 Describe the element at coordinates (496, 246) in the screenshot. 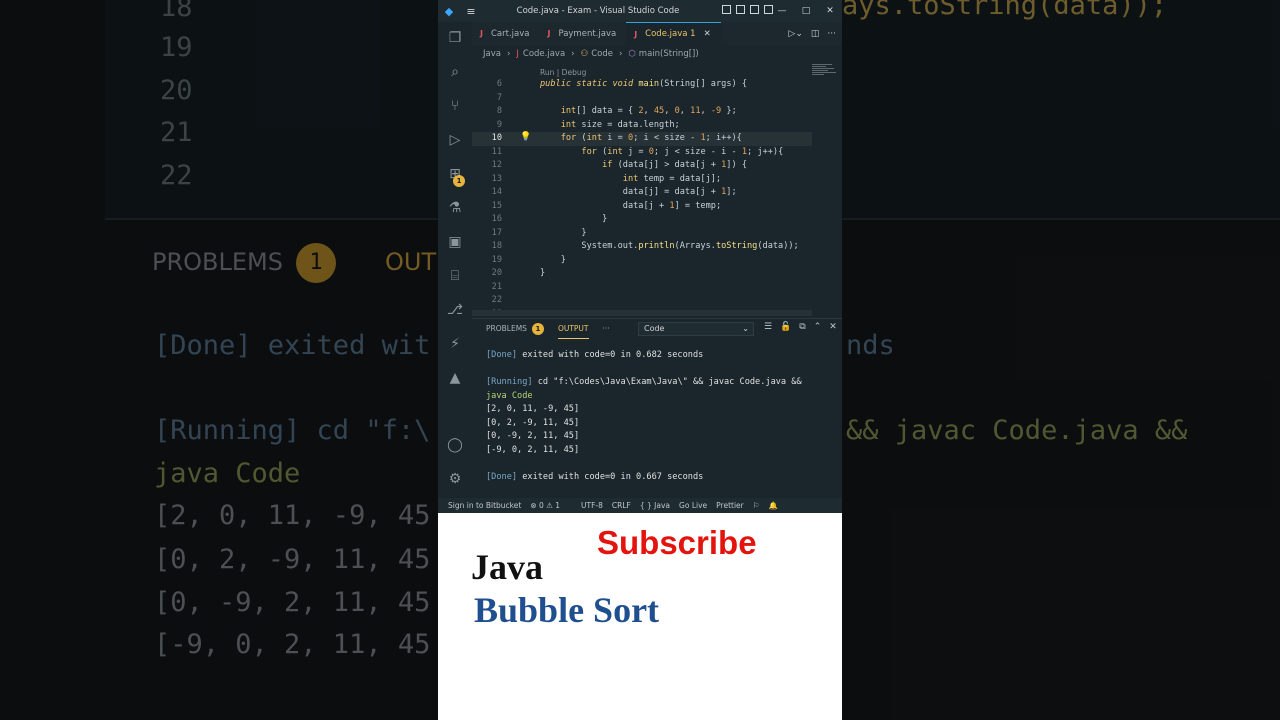

I see `line-number: 18` at that location.